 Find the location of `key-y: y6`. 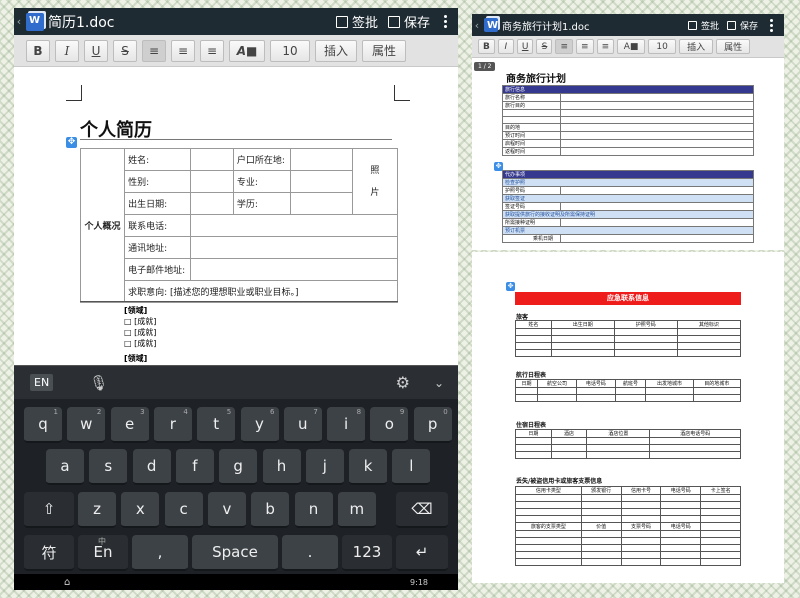

key-y: y6 is located at coordinates (259, 425).